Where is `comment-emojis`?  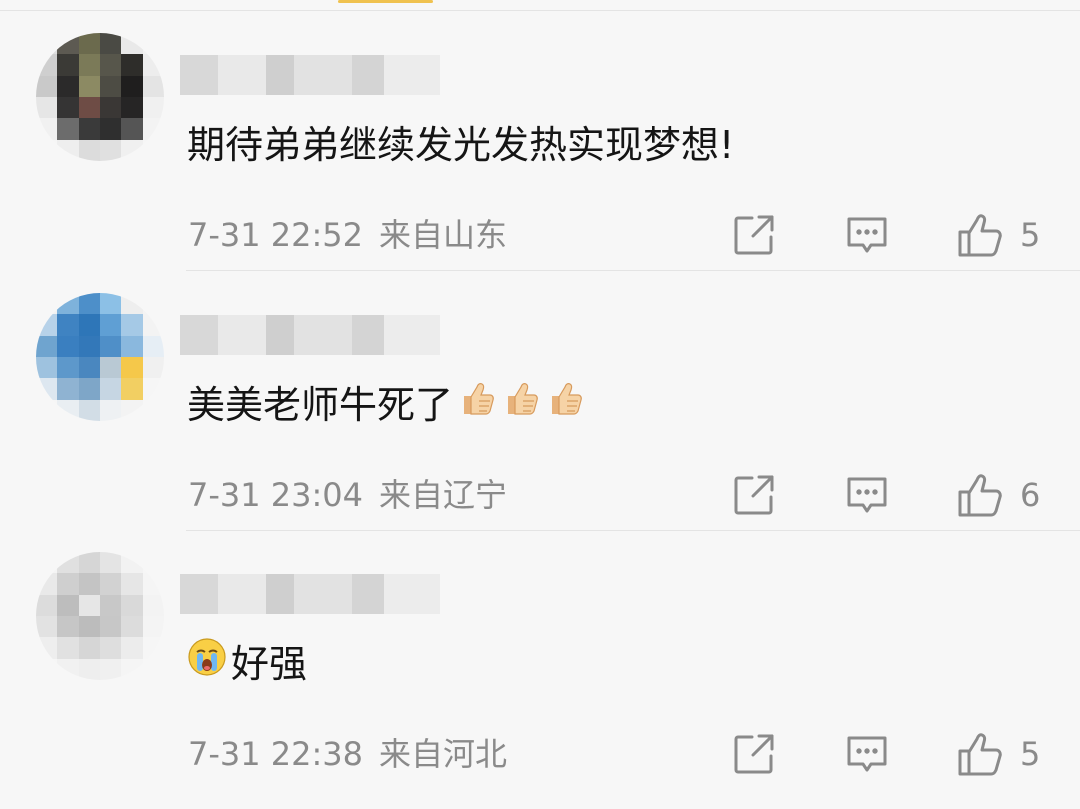
comment-emojis is located at coordinates (519, 405).